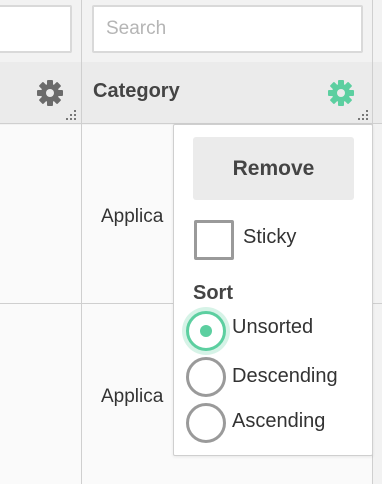  What do you see at coordinates (227, 29) in the screenshot?
I see `search-input` at bounding box center [227, 29].